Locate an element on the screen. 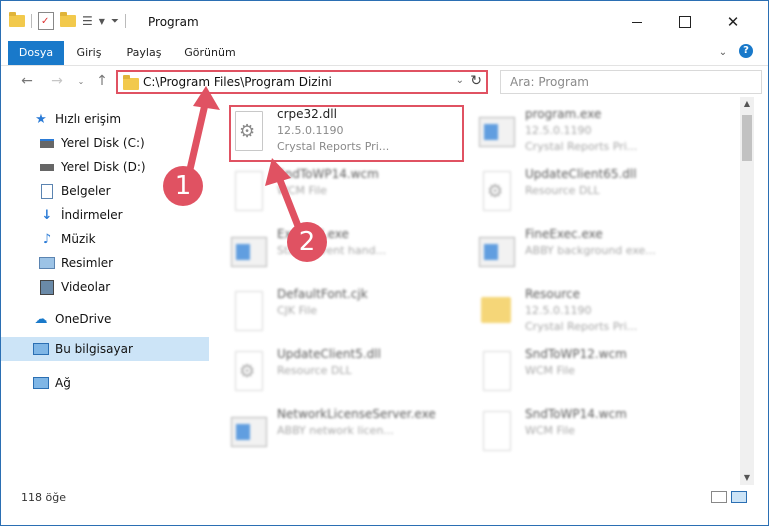 The height and width of the screenshot is (526, 769). file-item: DefaultFont.cjk CJK File is located at coordinates (349, 315).